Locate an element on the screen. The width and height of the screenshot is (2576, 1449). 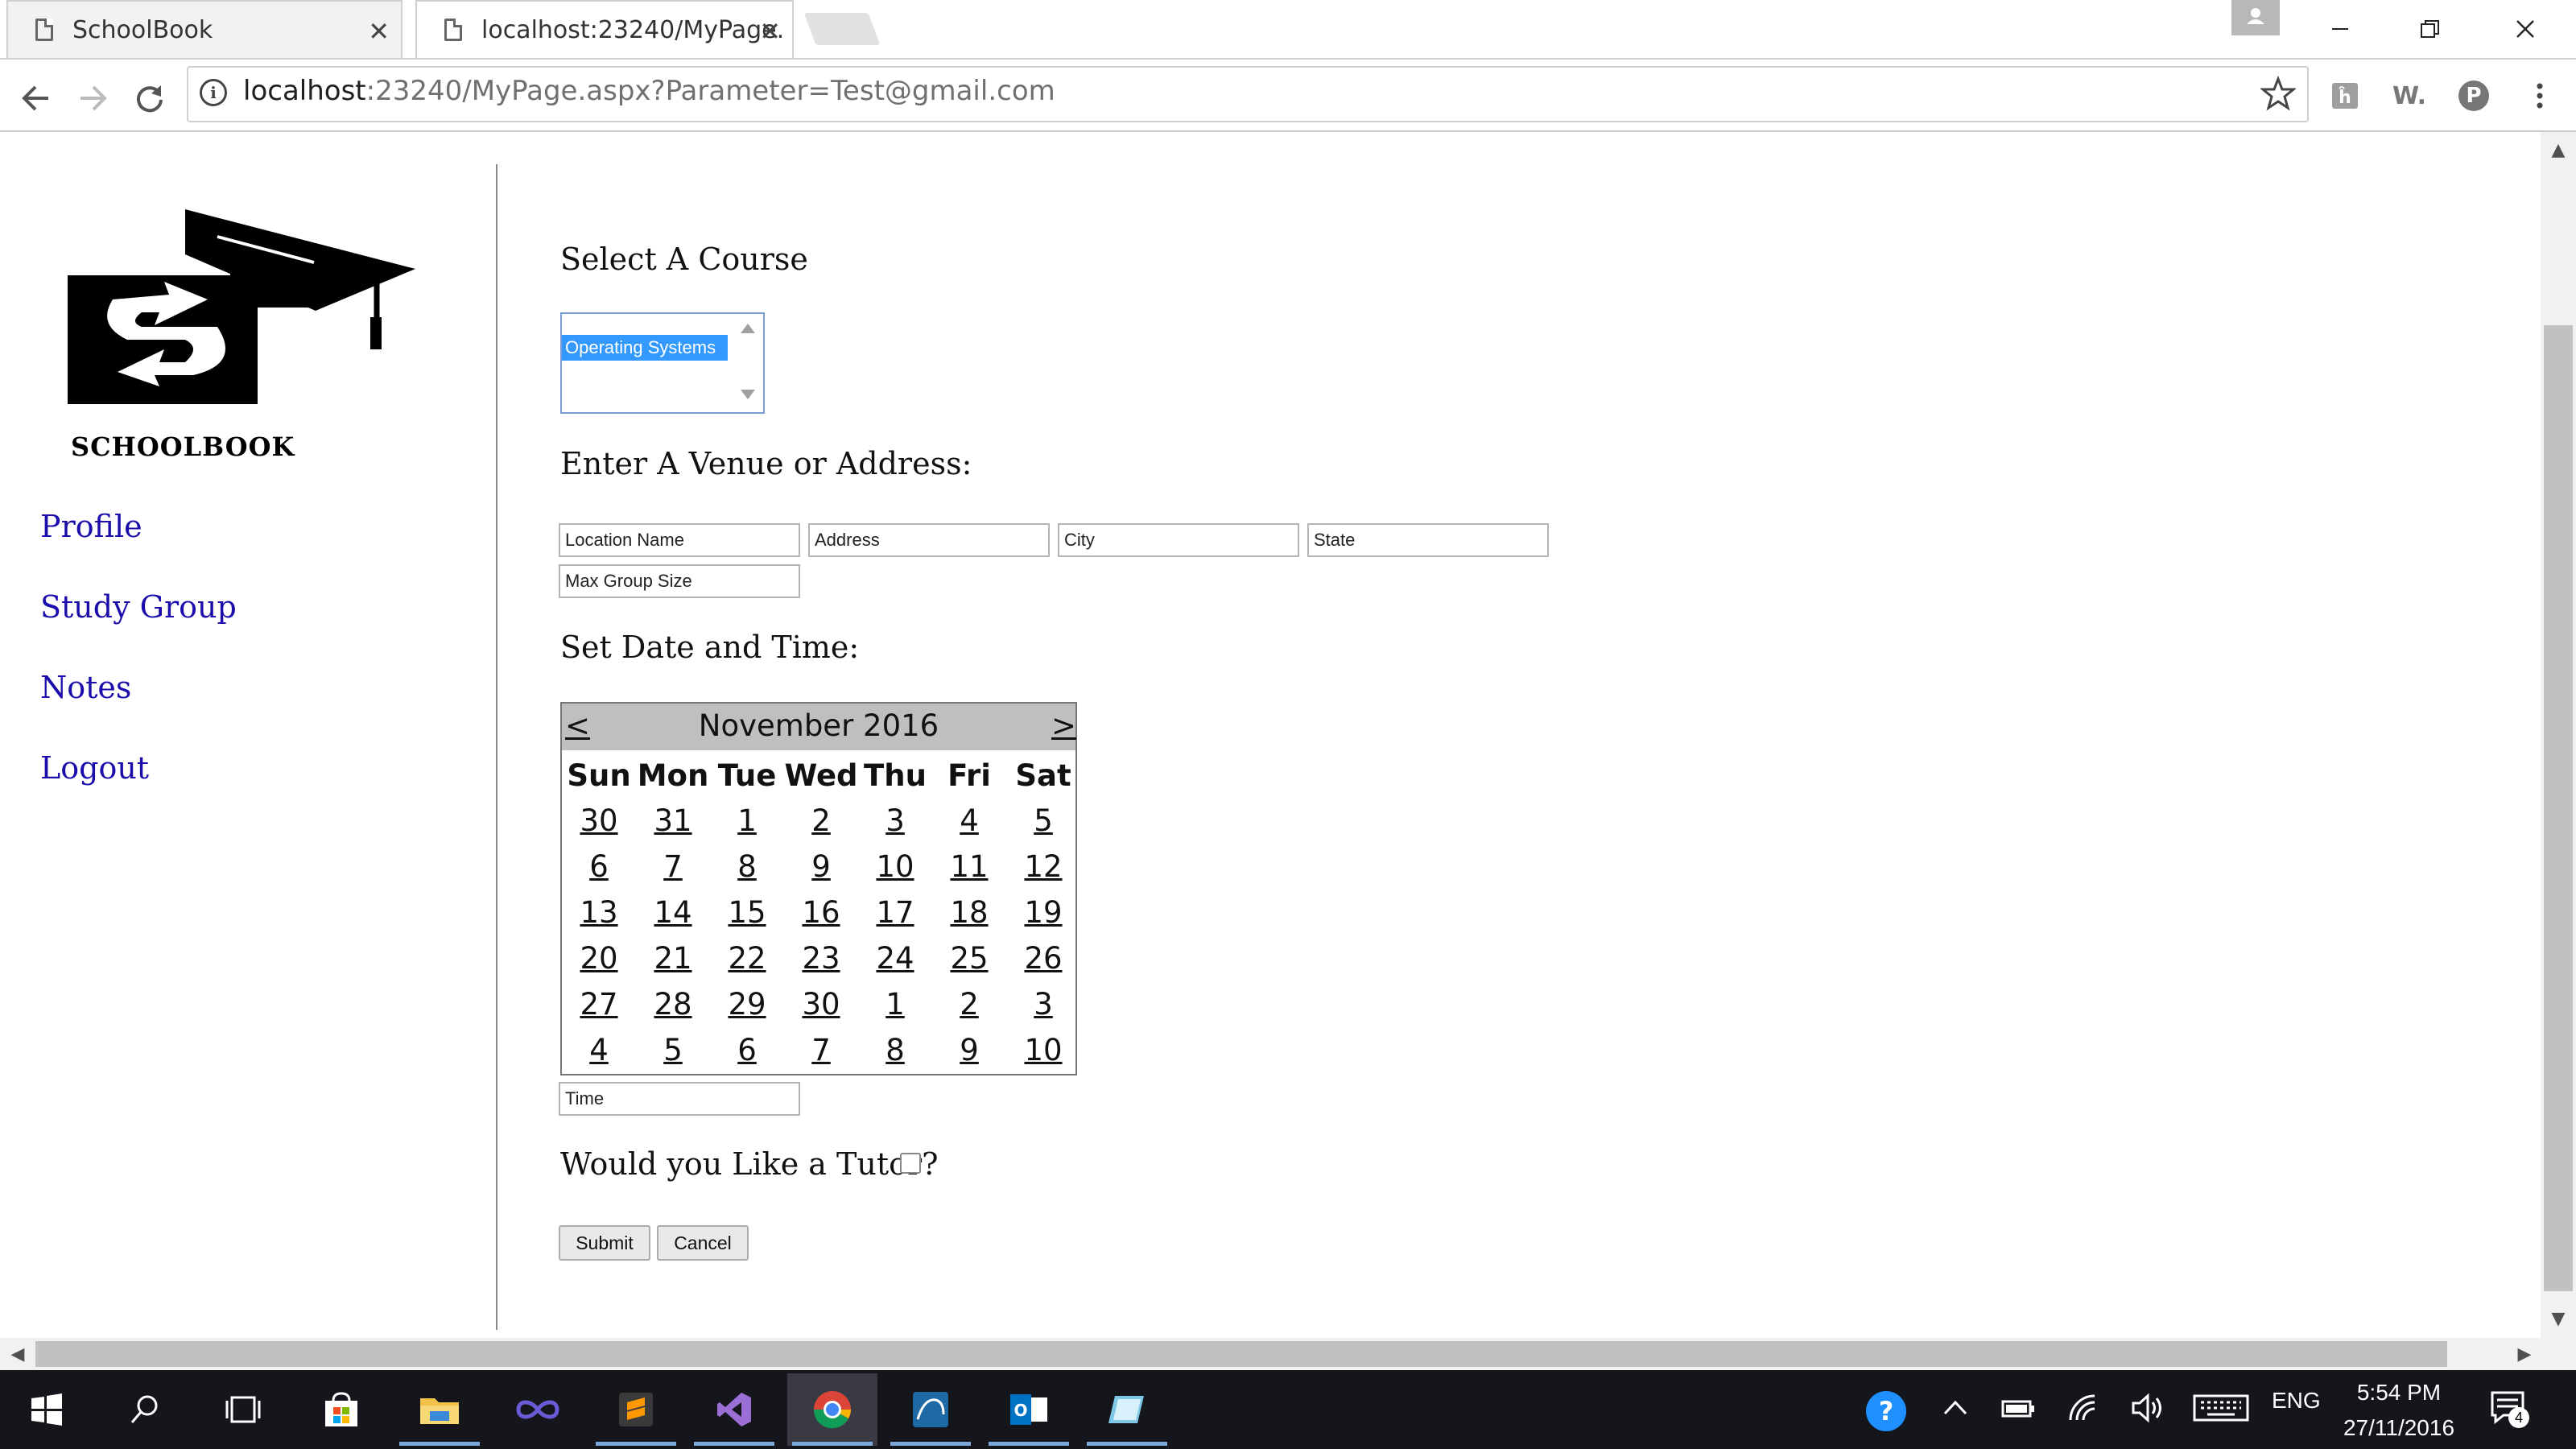
profile-avatar-button is located at coordinates (2255, 17).